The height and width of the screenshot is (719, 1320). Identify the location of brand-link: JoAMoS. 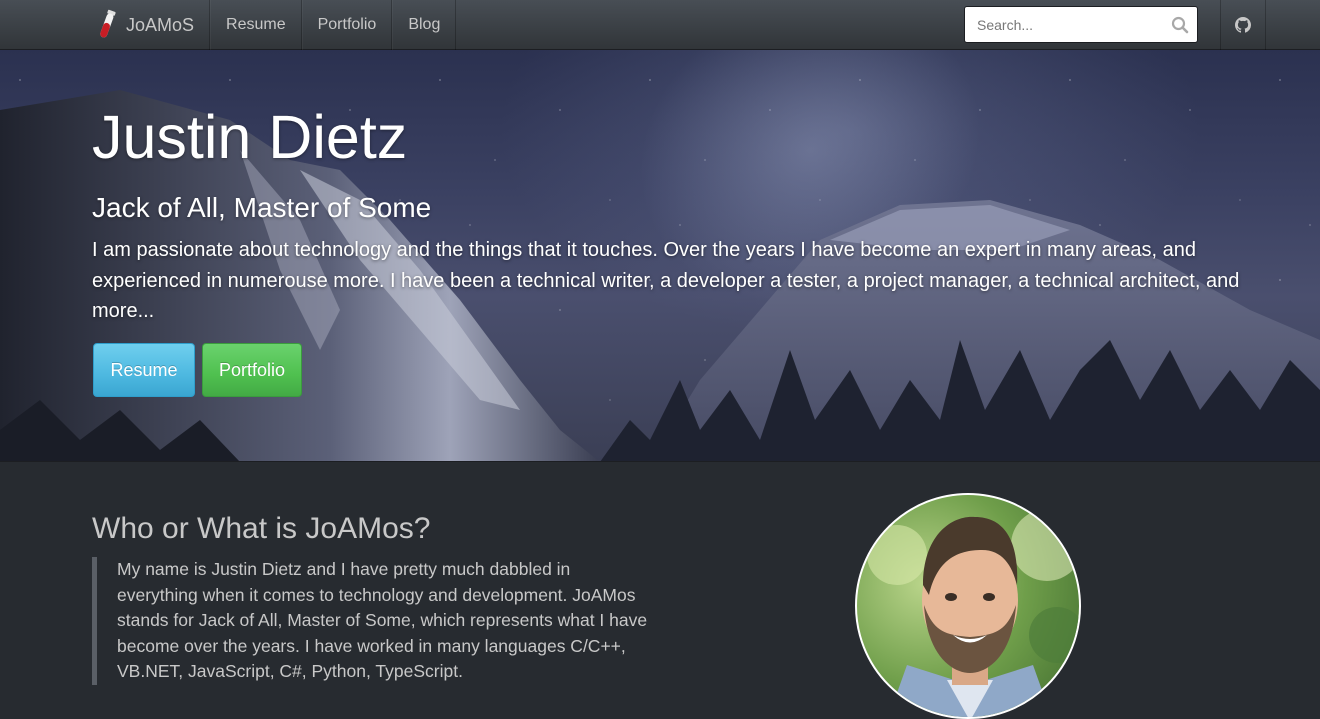
(147, 25).